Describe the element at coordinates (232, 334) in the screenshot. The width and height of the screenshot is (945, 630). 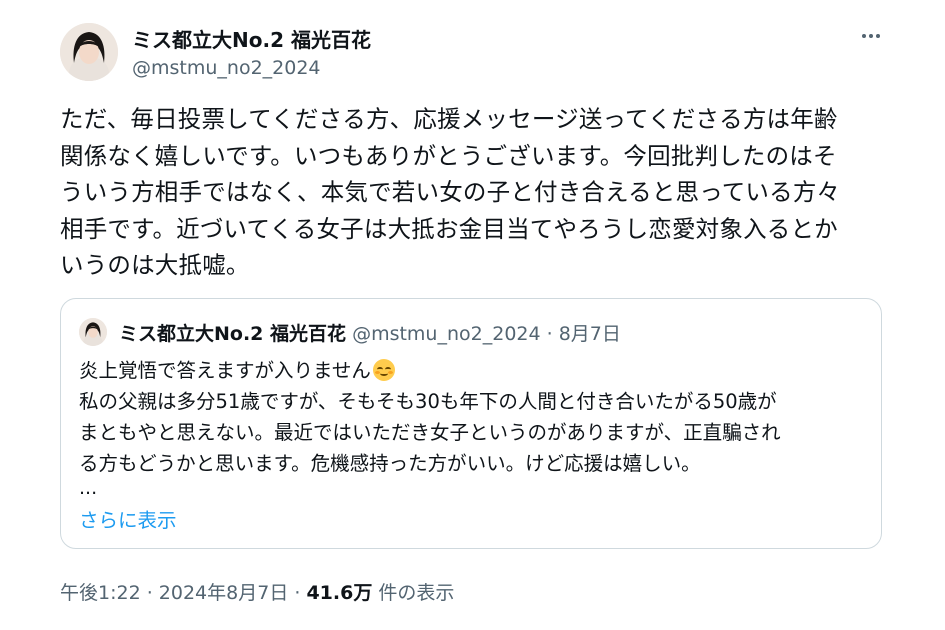
I see `quoted-display-name: ミス都立大No.2 福光百花` at that location.